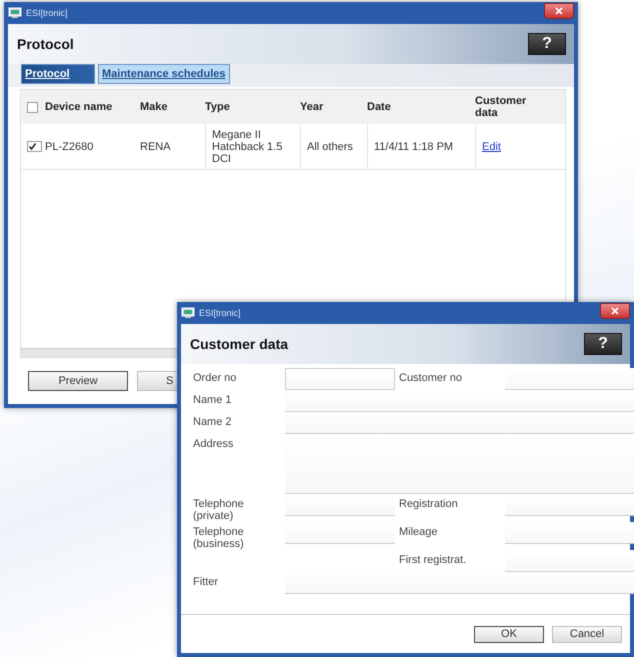  What do you see at coordinates (421, 146) in the screenshot?
I see `table-cell: 11/4/11 1:18 PM` at bounding box center [421, 146].